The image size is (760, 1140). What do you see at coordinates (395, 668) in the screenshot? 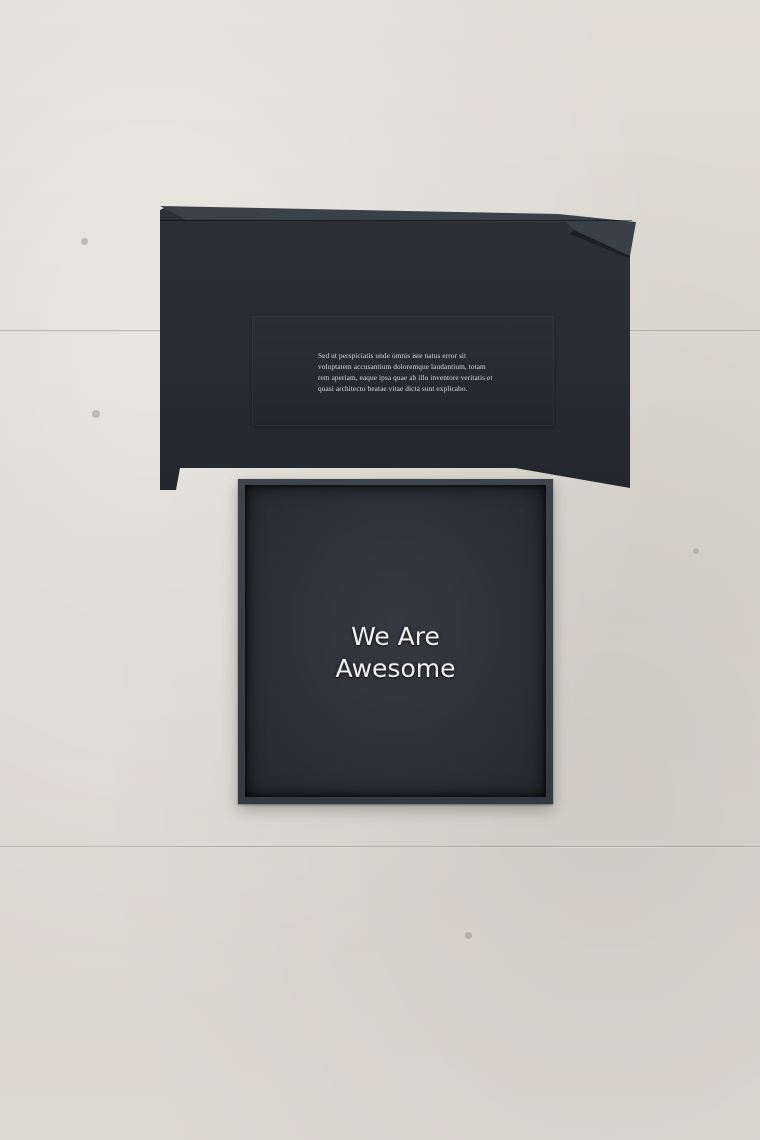
I see `box-headline-line2: Awesome` at bounding box center [395, 668].